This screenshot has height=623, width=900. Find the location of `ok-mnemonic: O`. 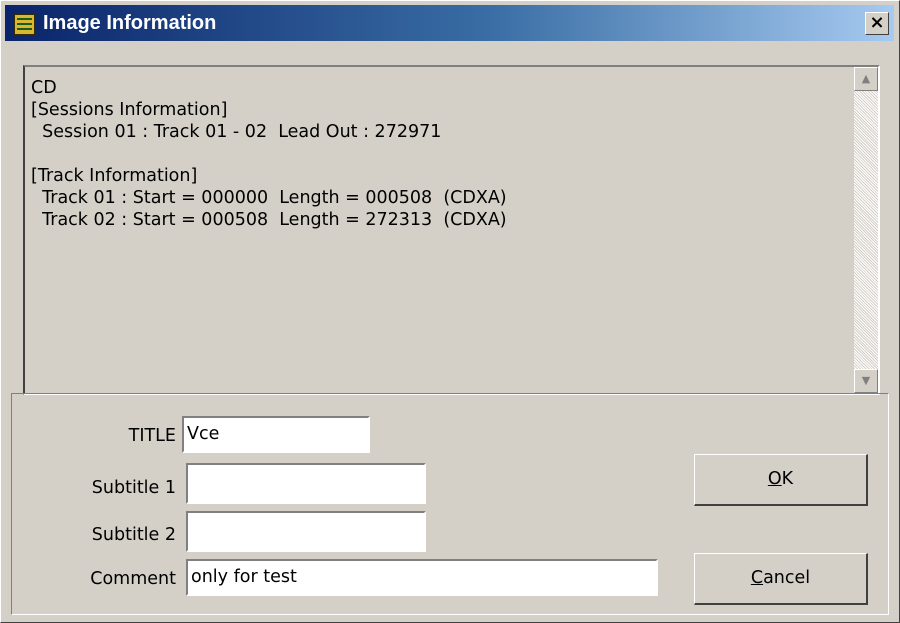

ok-mnemonic: O is located at coordinates (774, 479).